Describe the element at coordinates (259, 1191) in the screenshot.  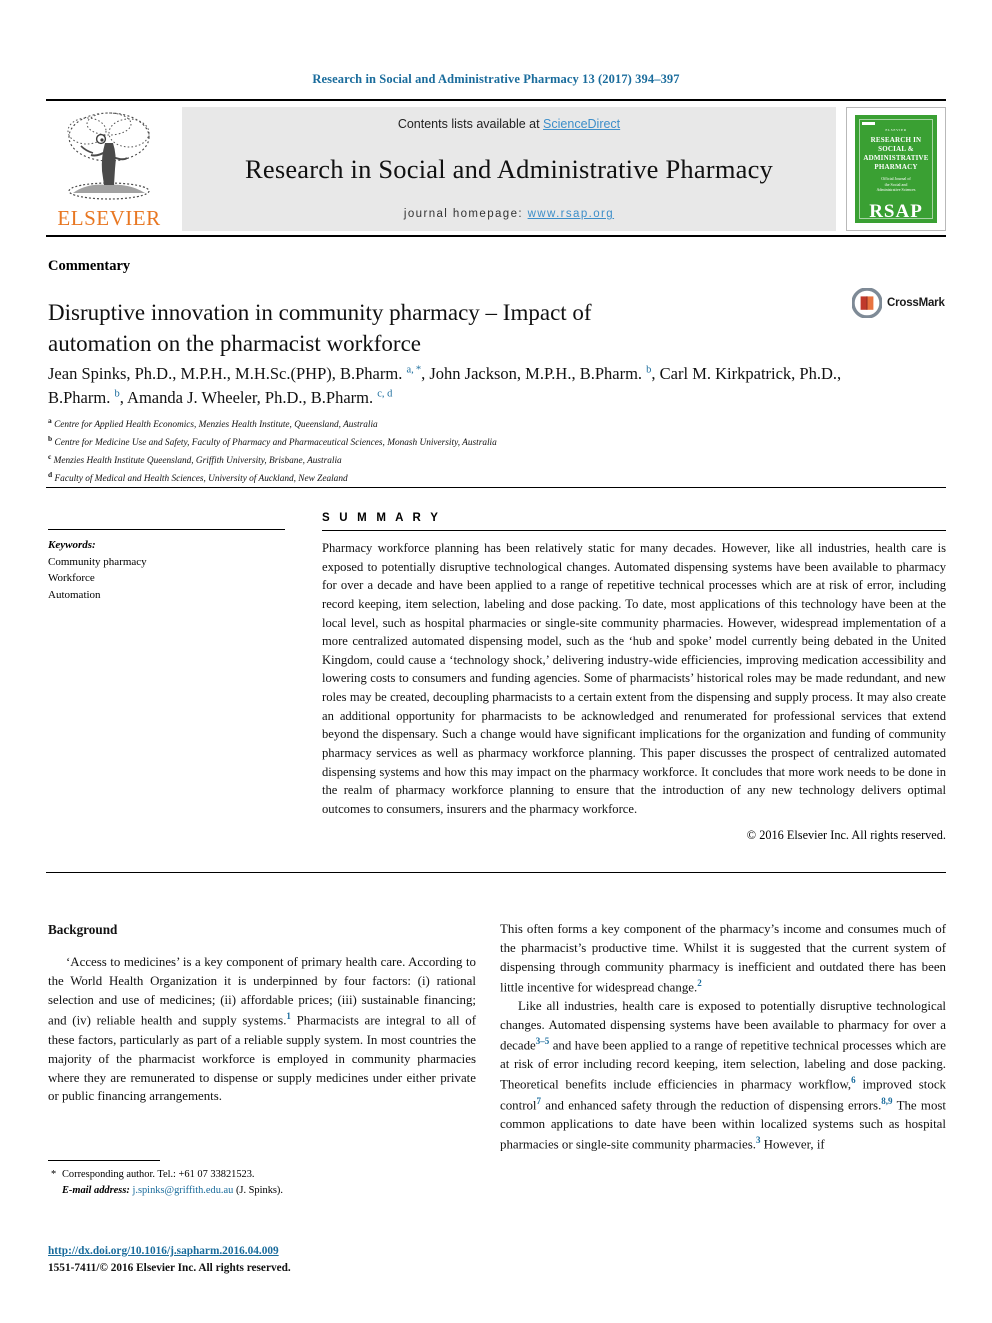
I see `email-owner: (J. Spinks).` at that location.